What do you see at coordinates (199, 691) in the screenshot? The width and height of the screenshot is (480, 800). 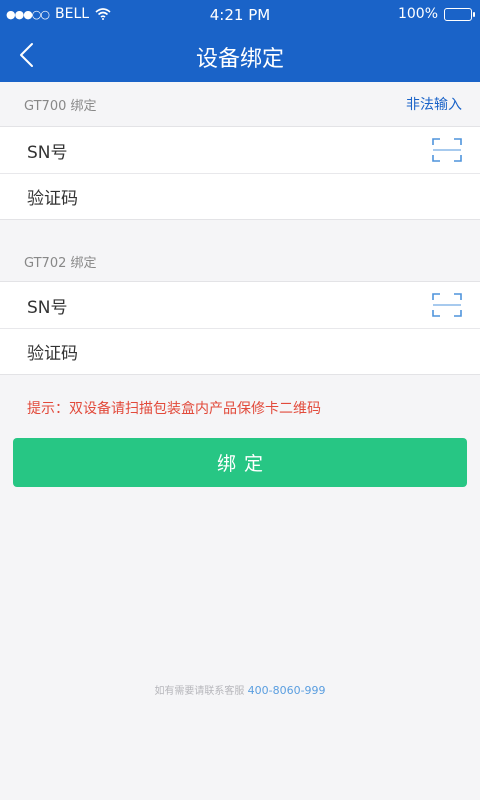 I see `footer-text: 如有需要请联系客服` at bounding box center [199, 691].